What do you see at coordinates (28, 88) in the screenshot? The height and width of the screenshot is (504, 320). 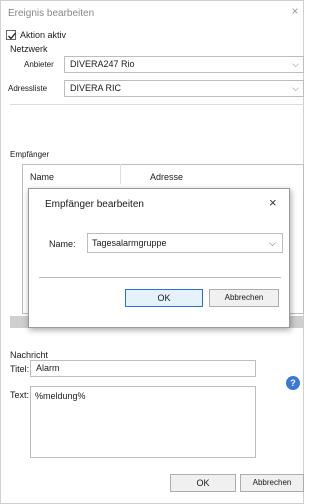 I see `address-list-label: Adressliste` at bounding box center [28, 88].